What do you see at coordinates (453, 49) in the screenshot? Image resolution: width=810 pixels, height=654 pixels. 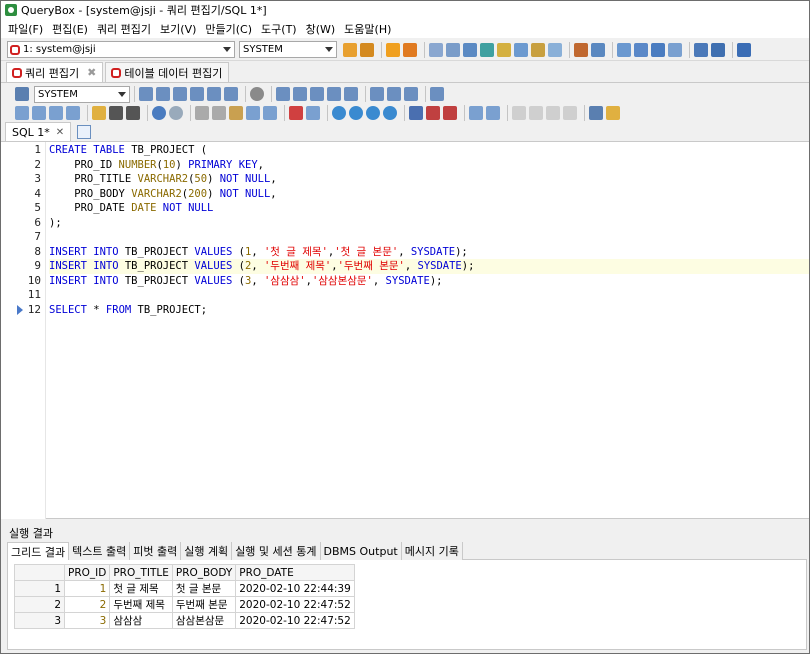 I see `view-icon` at bounding box center [453, 49].